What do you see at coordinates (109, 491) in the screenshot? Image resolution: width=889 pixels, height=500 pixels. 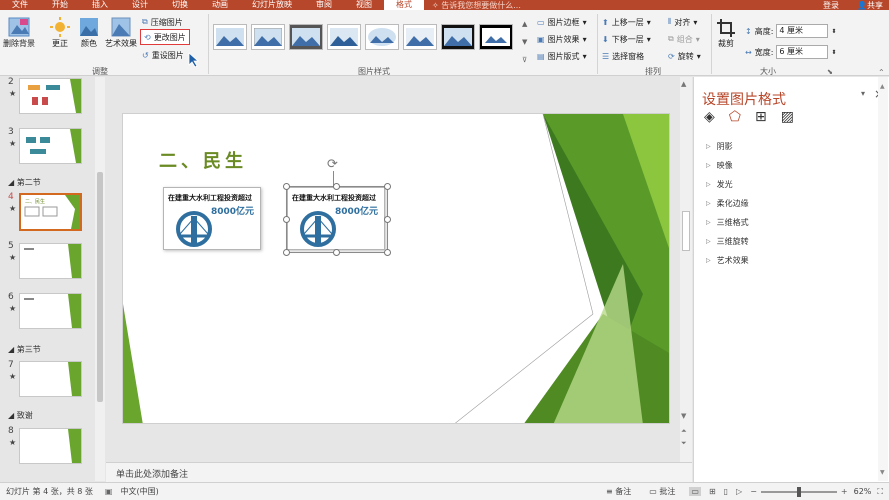 I see `spell-check-icon: ▣` at bounding box center [109, 491].